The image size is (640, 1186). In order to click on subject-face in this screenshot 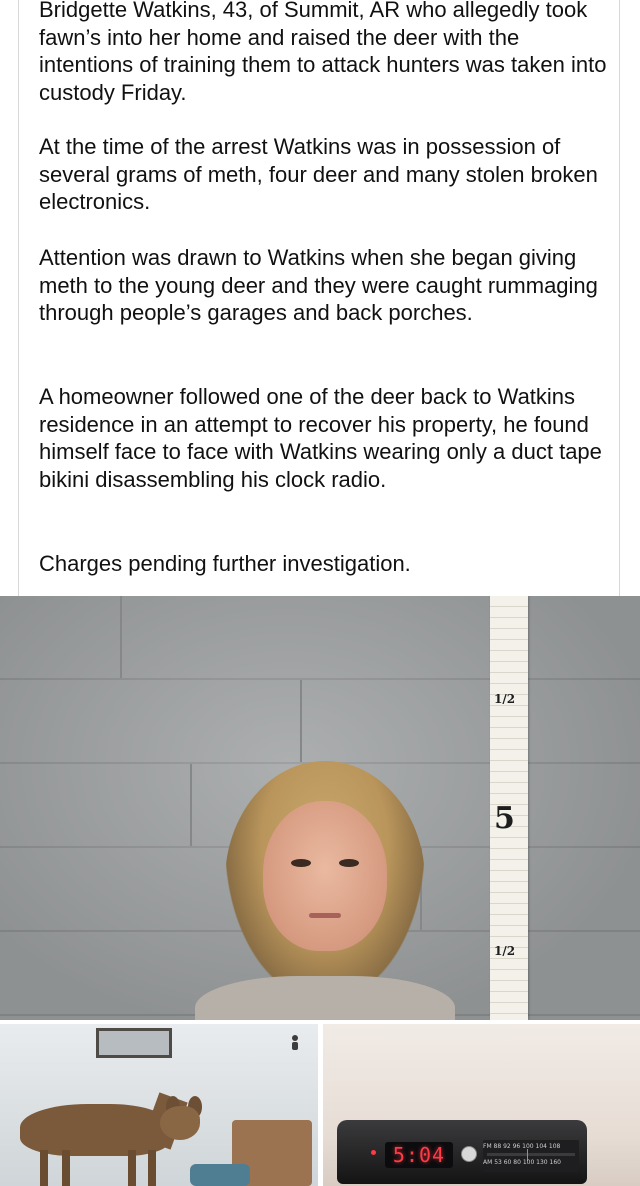, I will do `click(325, 876)`.